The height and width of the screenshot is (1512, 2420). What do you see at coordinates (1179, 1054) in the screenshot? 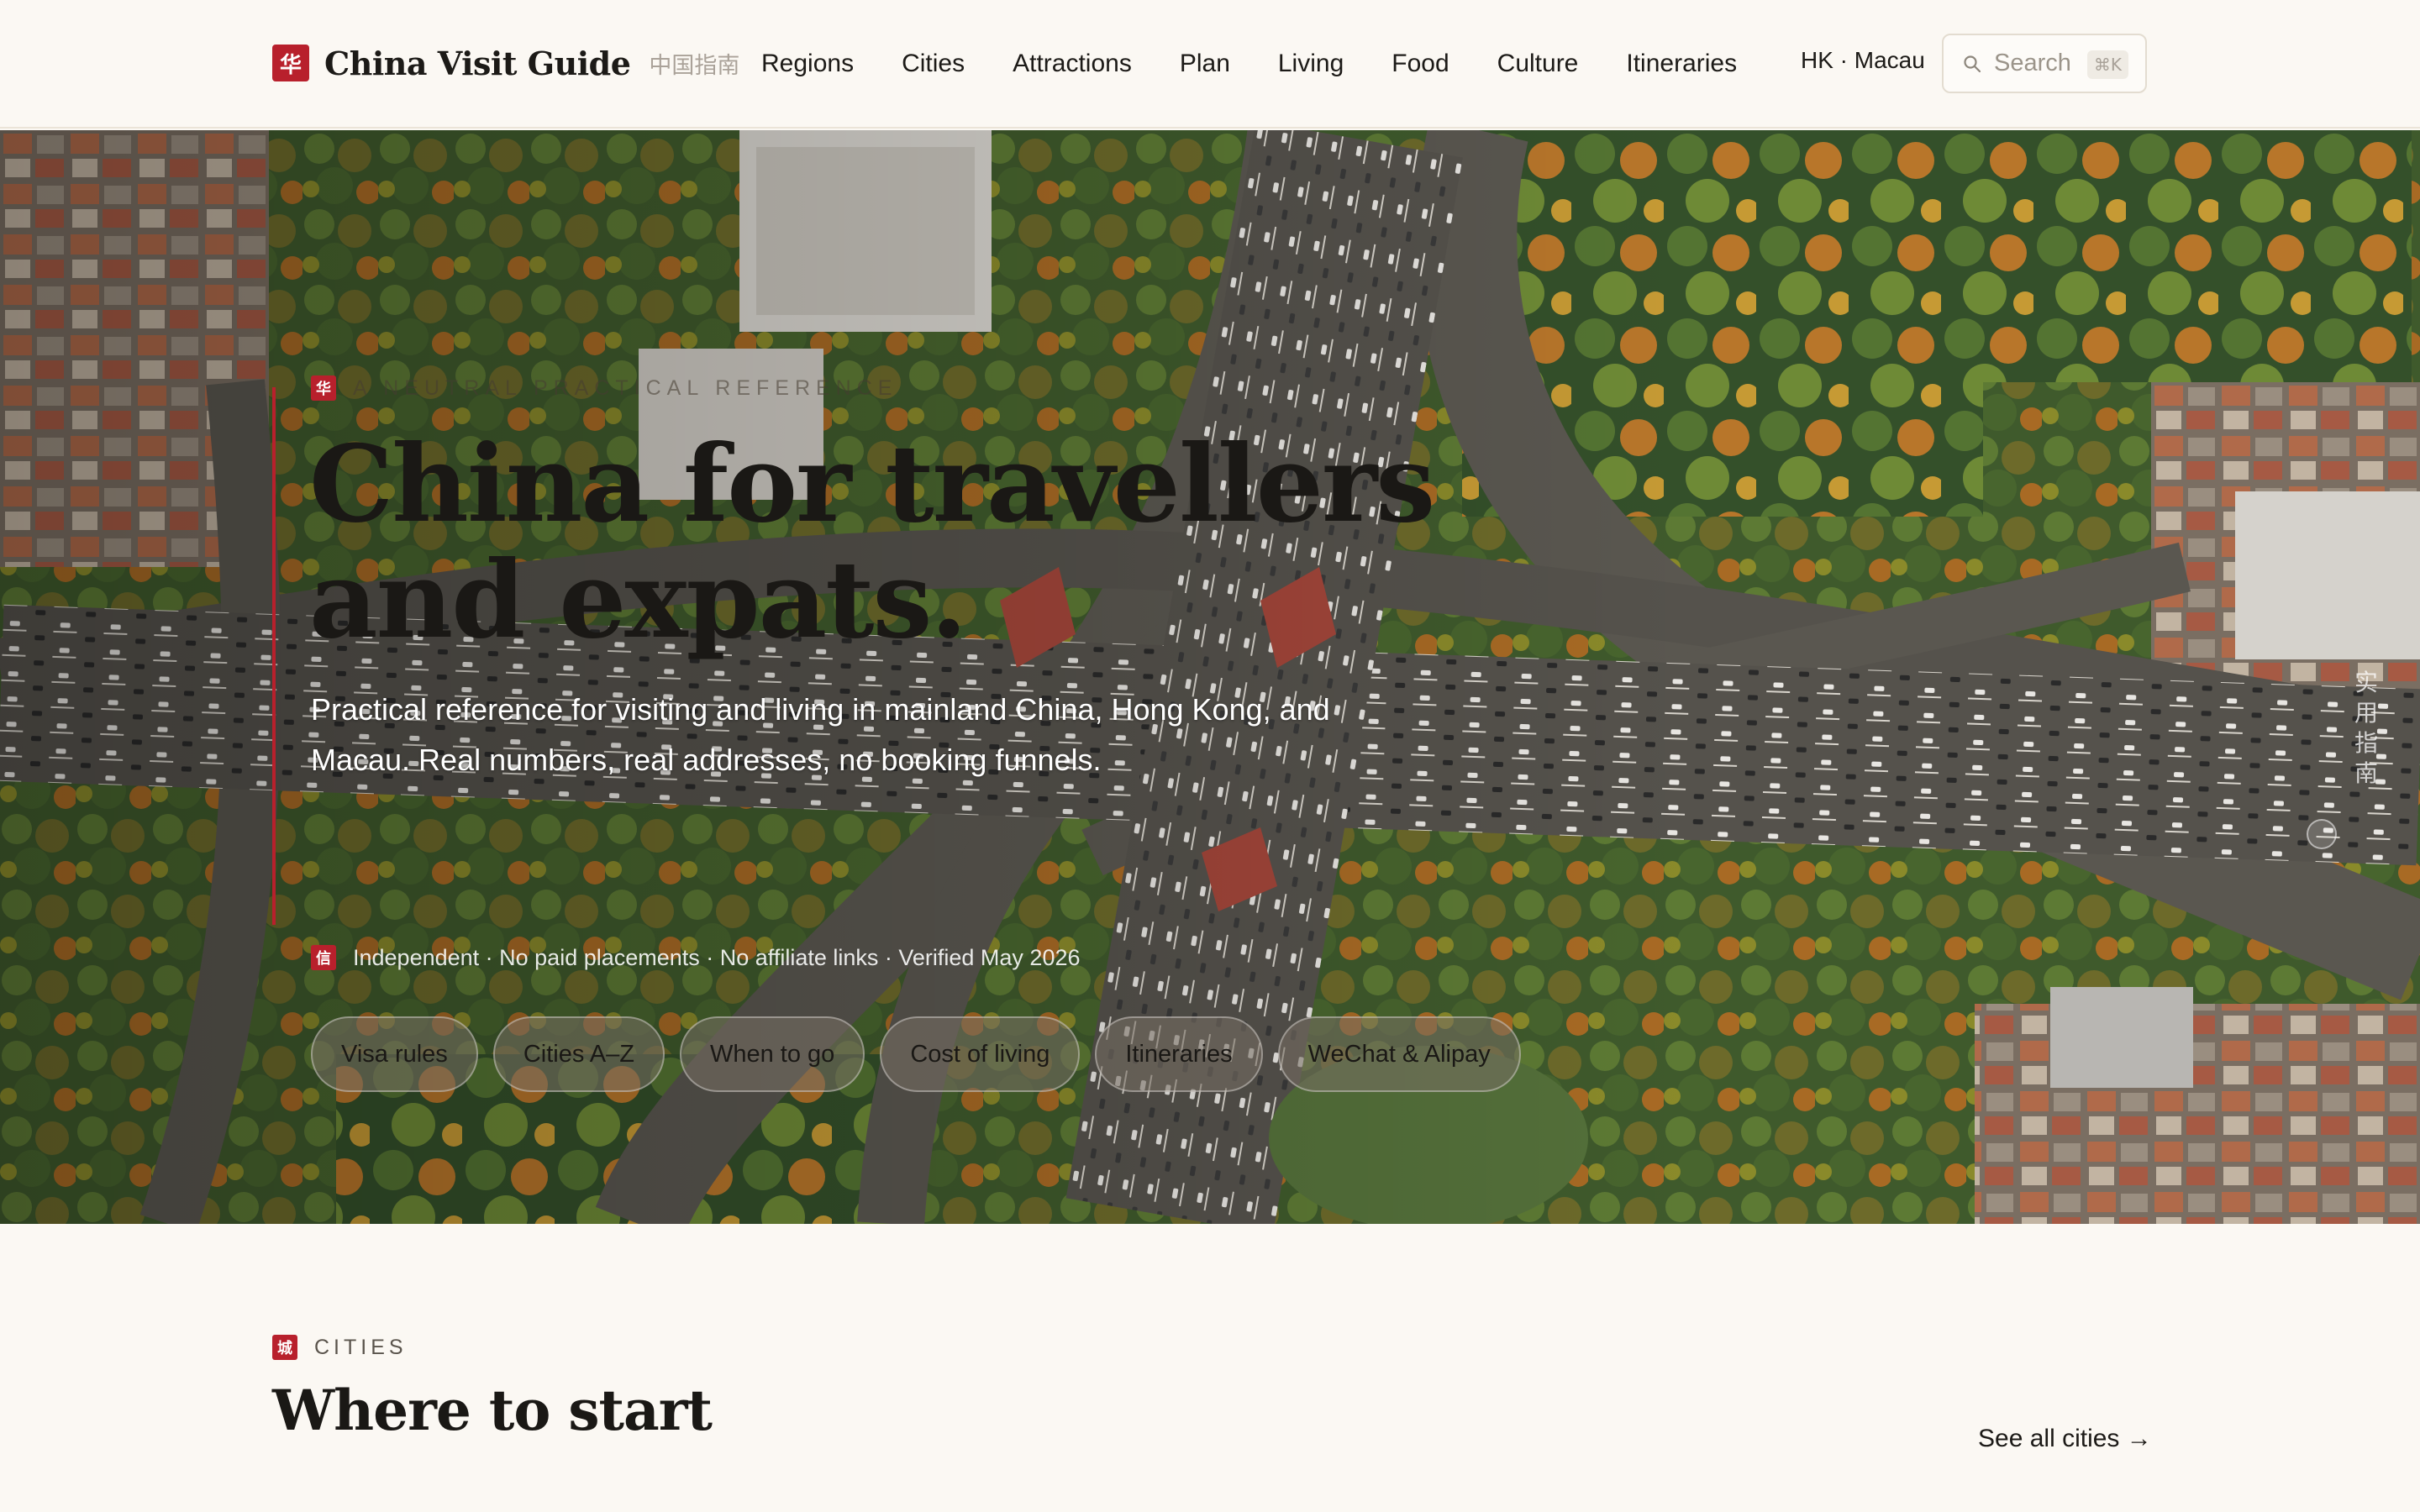
I see `chip-itineraries: Itineraries` at bounding box center [1179, 1054].